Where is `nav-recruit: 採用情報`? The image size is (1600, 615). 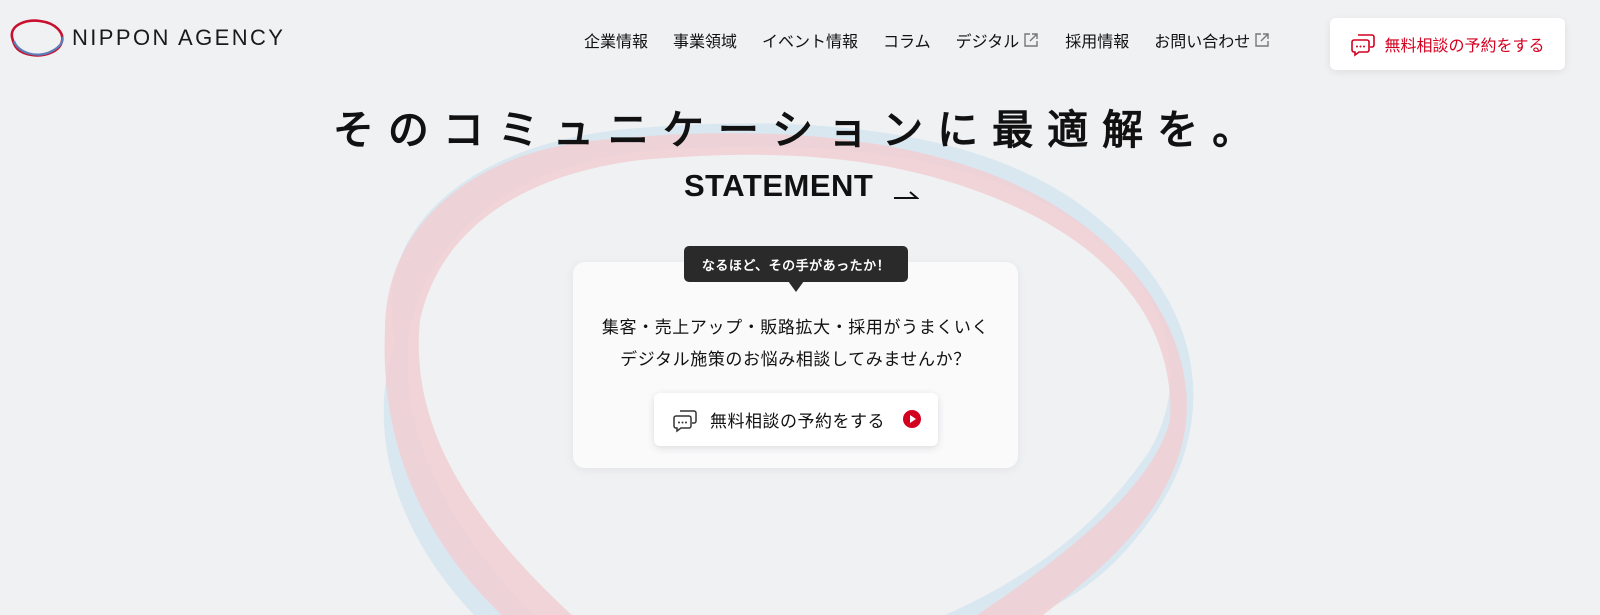 nav-recruit: 採用情報 is located at coordinates (1097, 40).